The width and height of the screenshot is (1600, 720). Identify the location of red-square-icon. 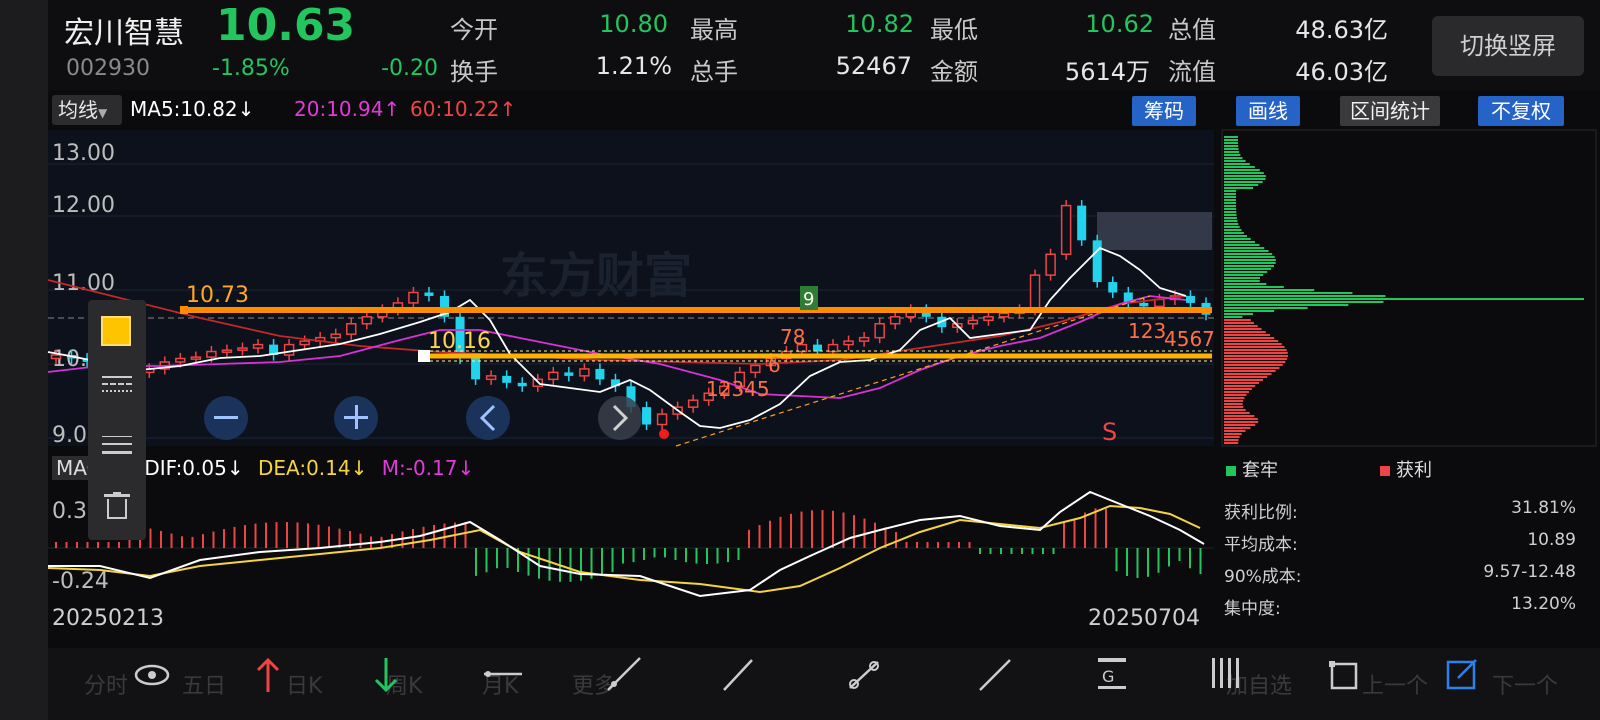
(1385, 471).